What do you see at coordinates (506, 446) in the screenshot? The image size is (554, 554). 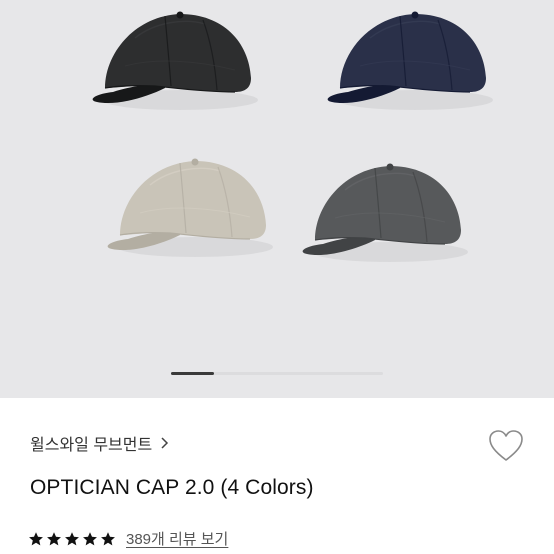 I see `heart-outline-icon` at bounding box center [506, 446].